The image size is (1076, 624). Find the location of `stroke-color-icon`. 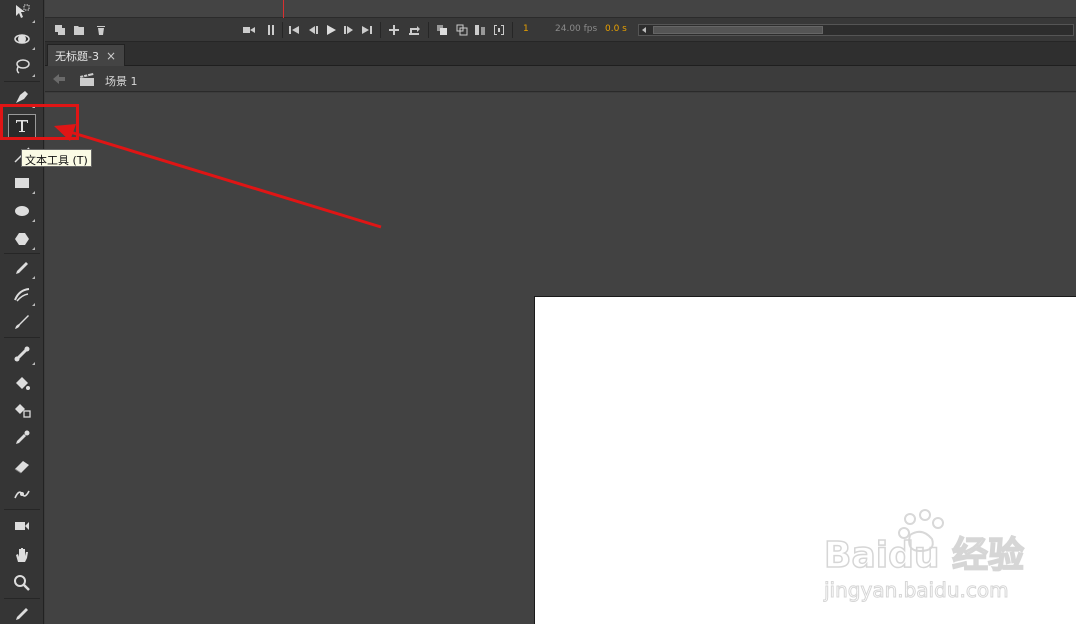

stroke-color-icon is located at coordinates (22, 613).